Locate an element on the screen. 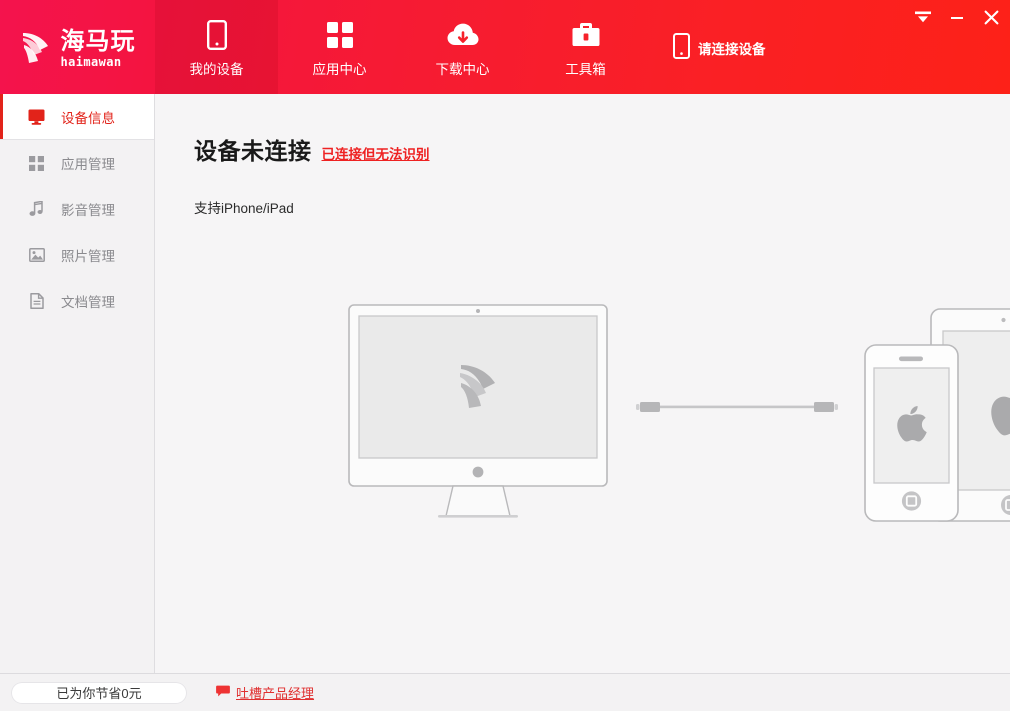  sidebar-item-app-management: 应用管理 is located at coordinates (77, 163).